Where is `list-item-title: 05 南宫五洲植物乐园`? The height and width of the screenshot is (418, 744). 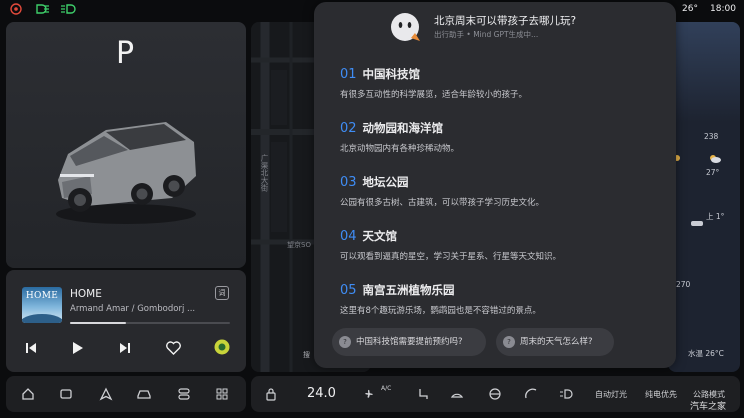
list-item-title: 05 南宫五洲植物乐园 is located at coordinates (397, 290).